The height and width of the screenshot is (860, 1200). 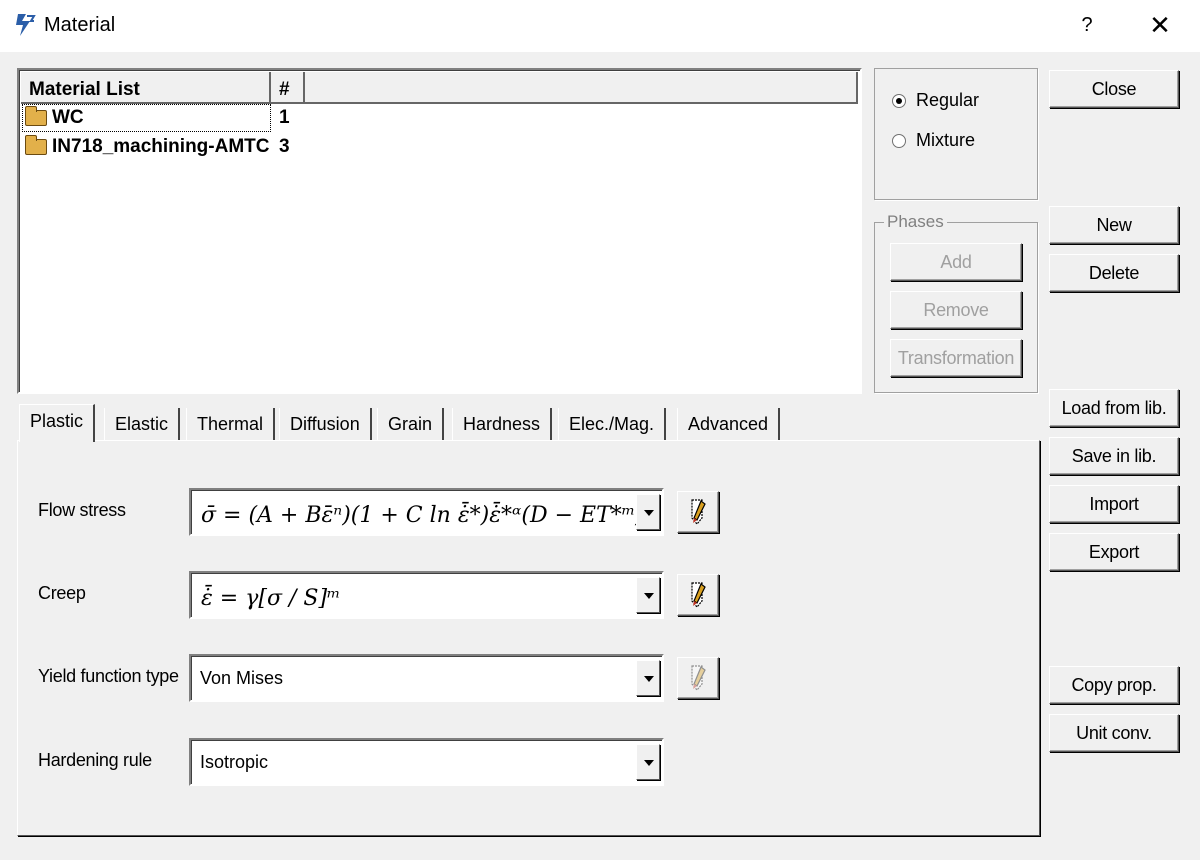 I want to click on phases-group-label: Phases, so click(x=915, y=222).